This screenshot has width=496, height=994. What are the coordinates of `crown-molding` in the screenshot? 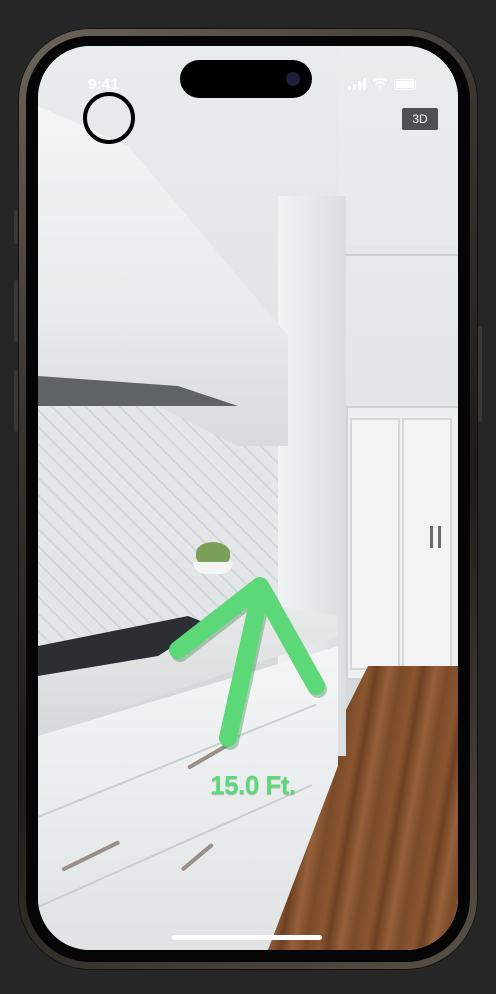 It's located at (398, 251).